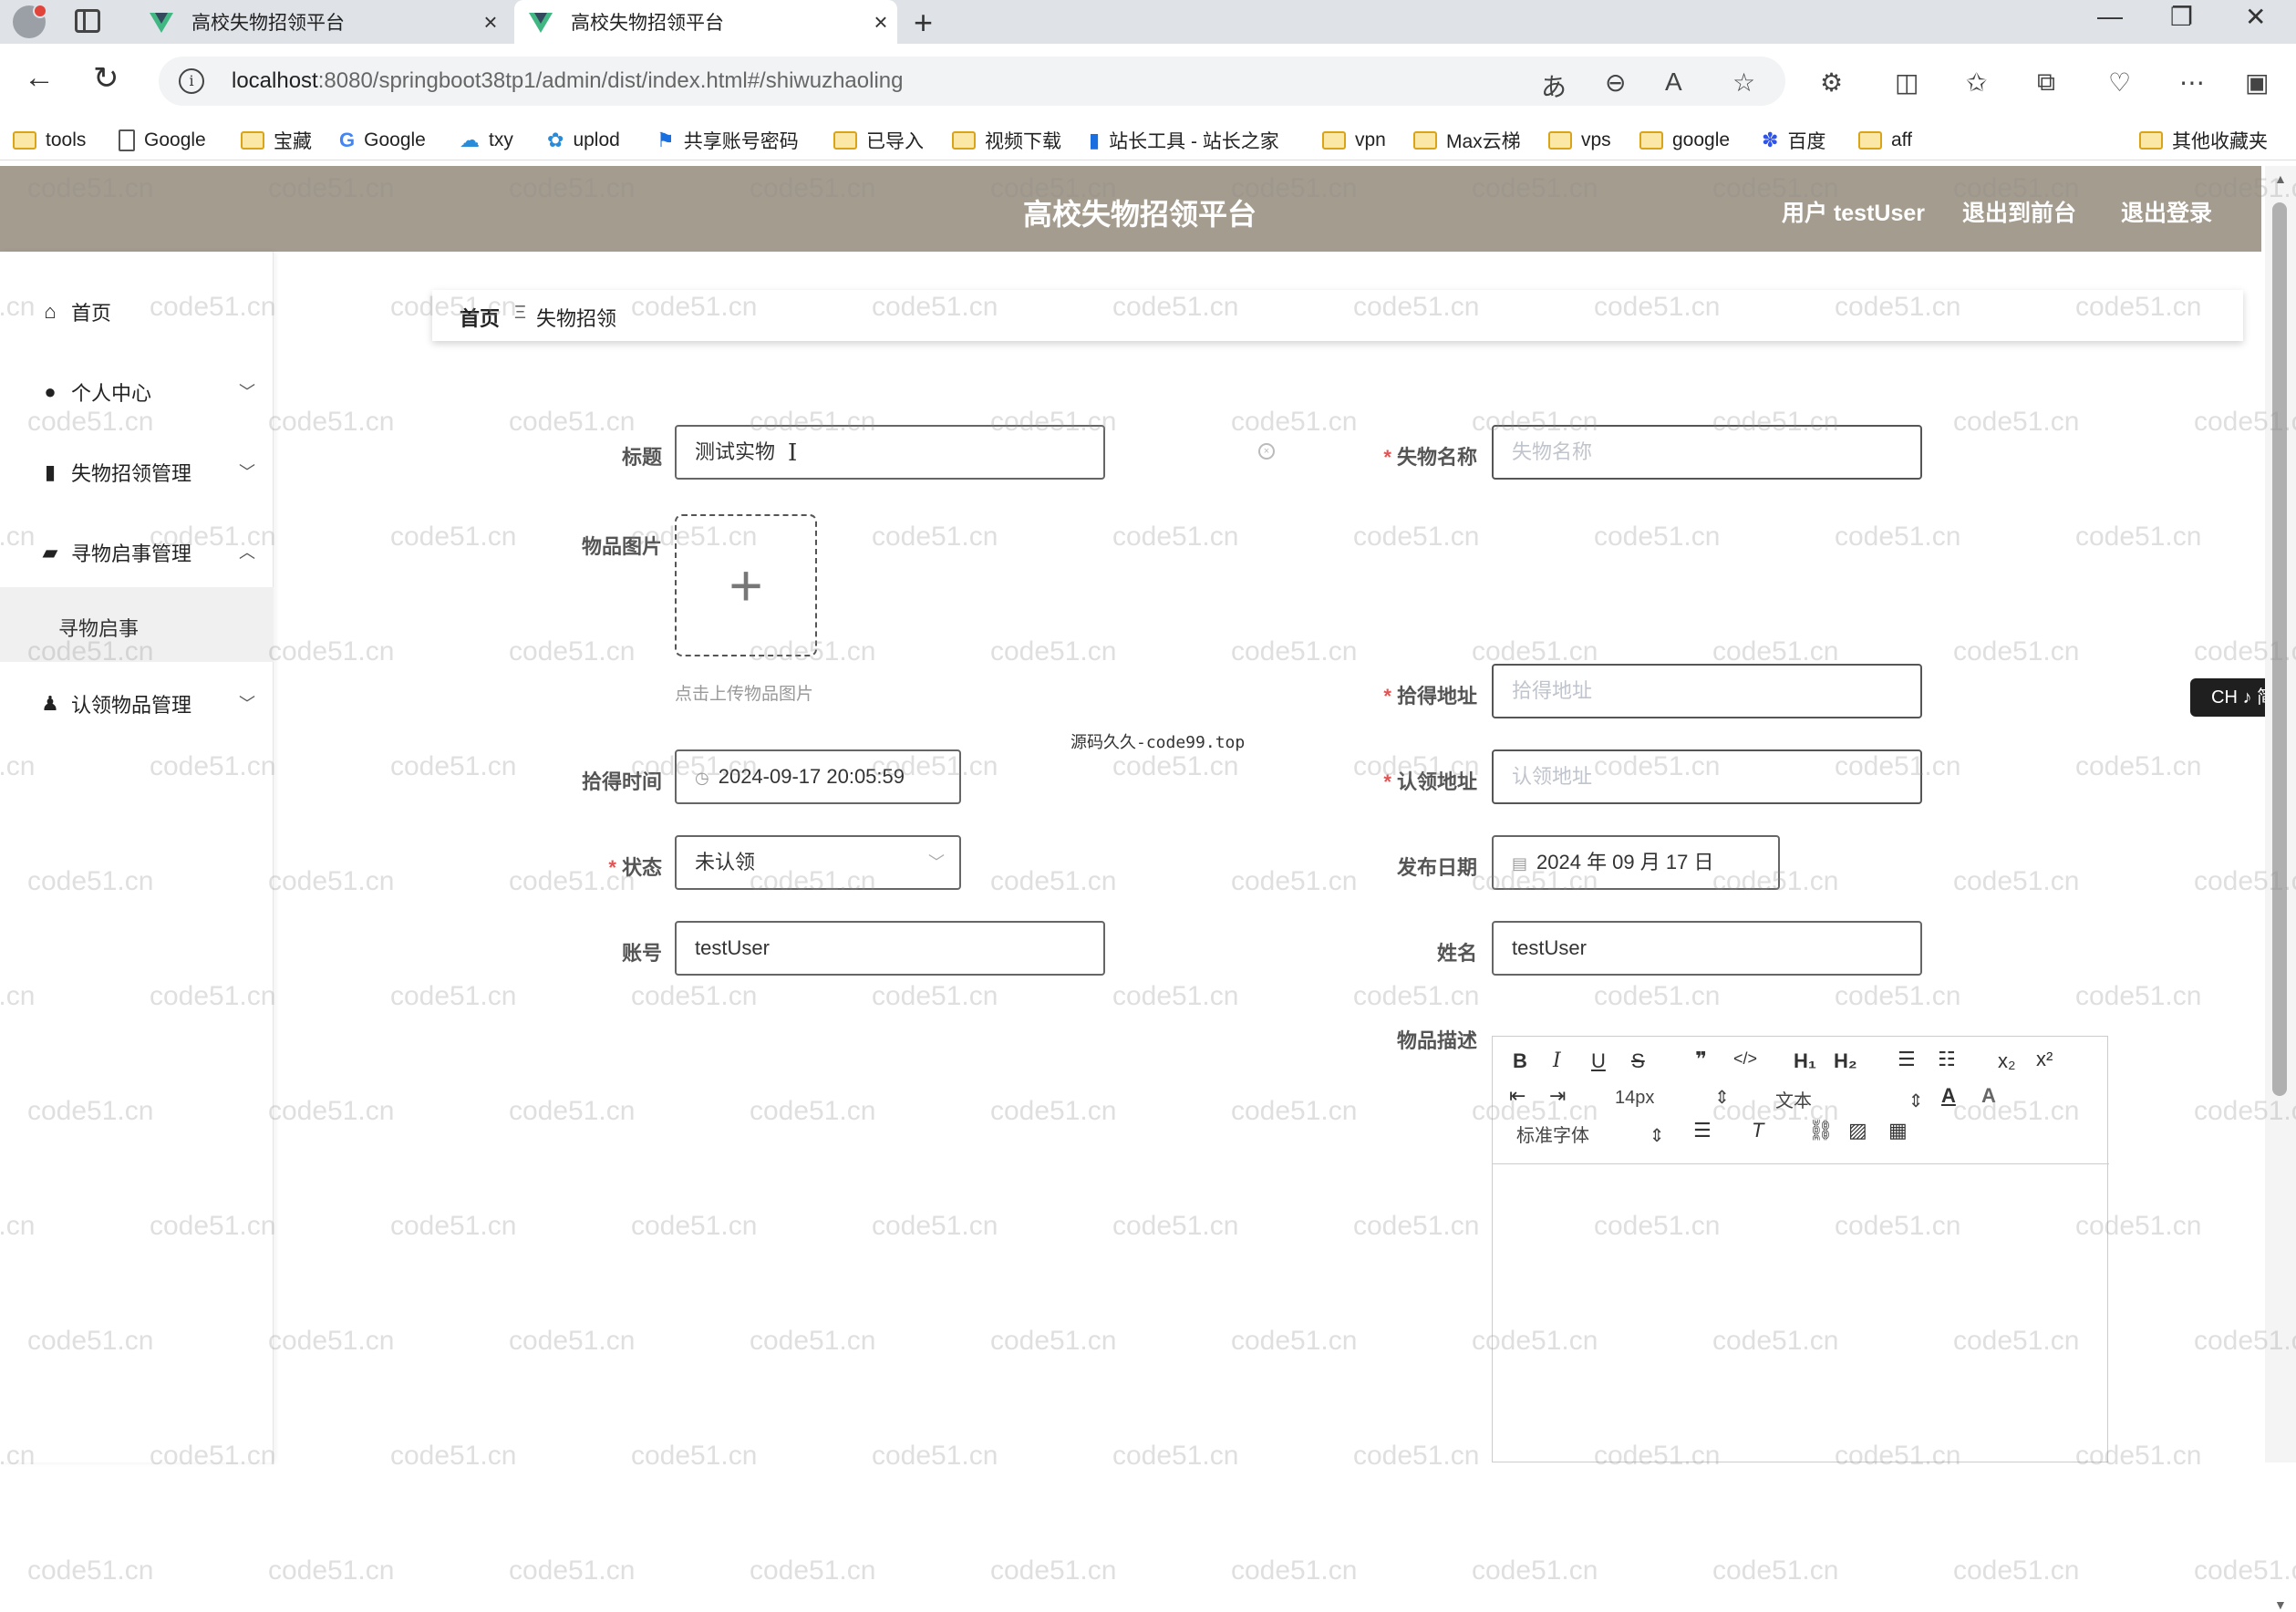 The height and width of the screenshot is (1612, 2296). Describe the element at coordinates (1590, 1134) in the screenshot. I see `font-family-select: 标准字体 ⇕` at that location.